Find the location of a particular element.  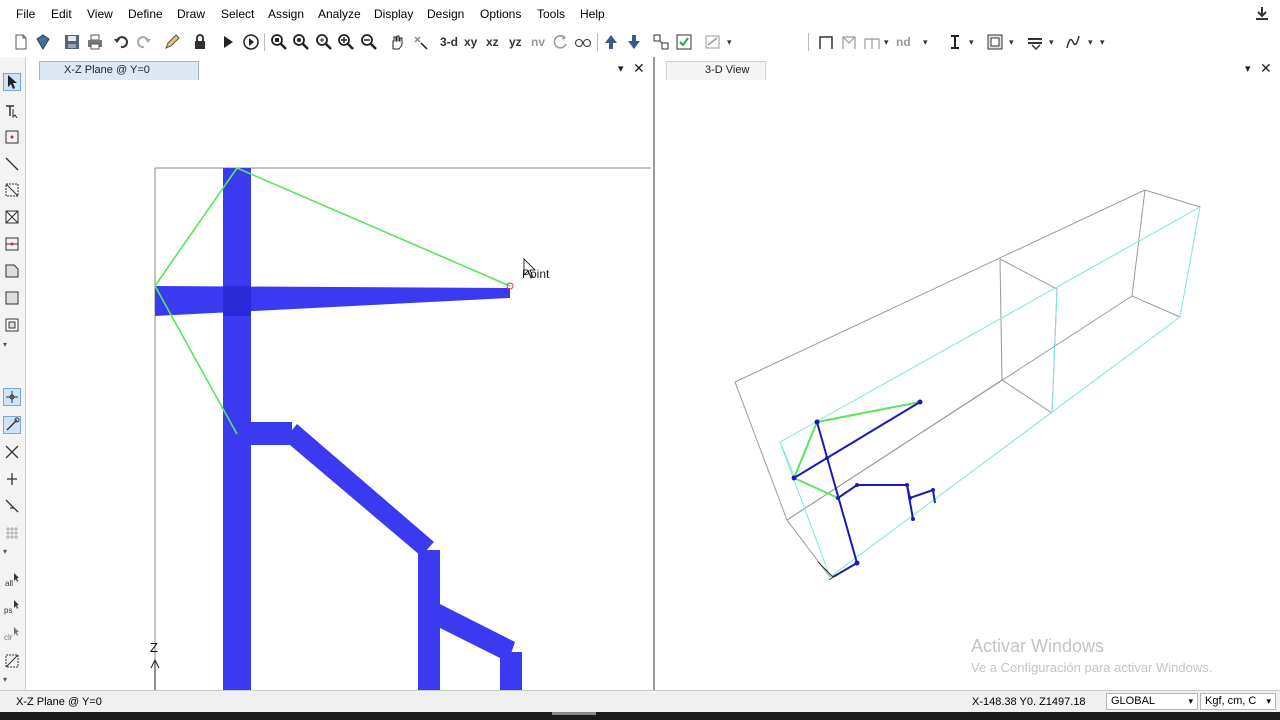

quick-draw-frame-icon is located at coordinates (12, 217).